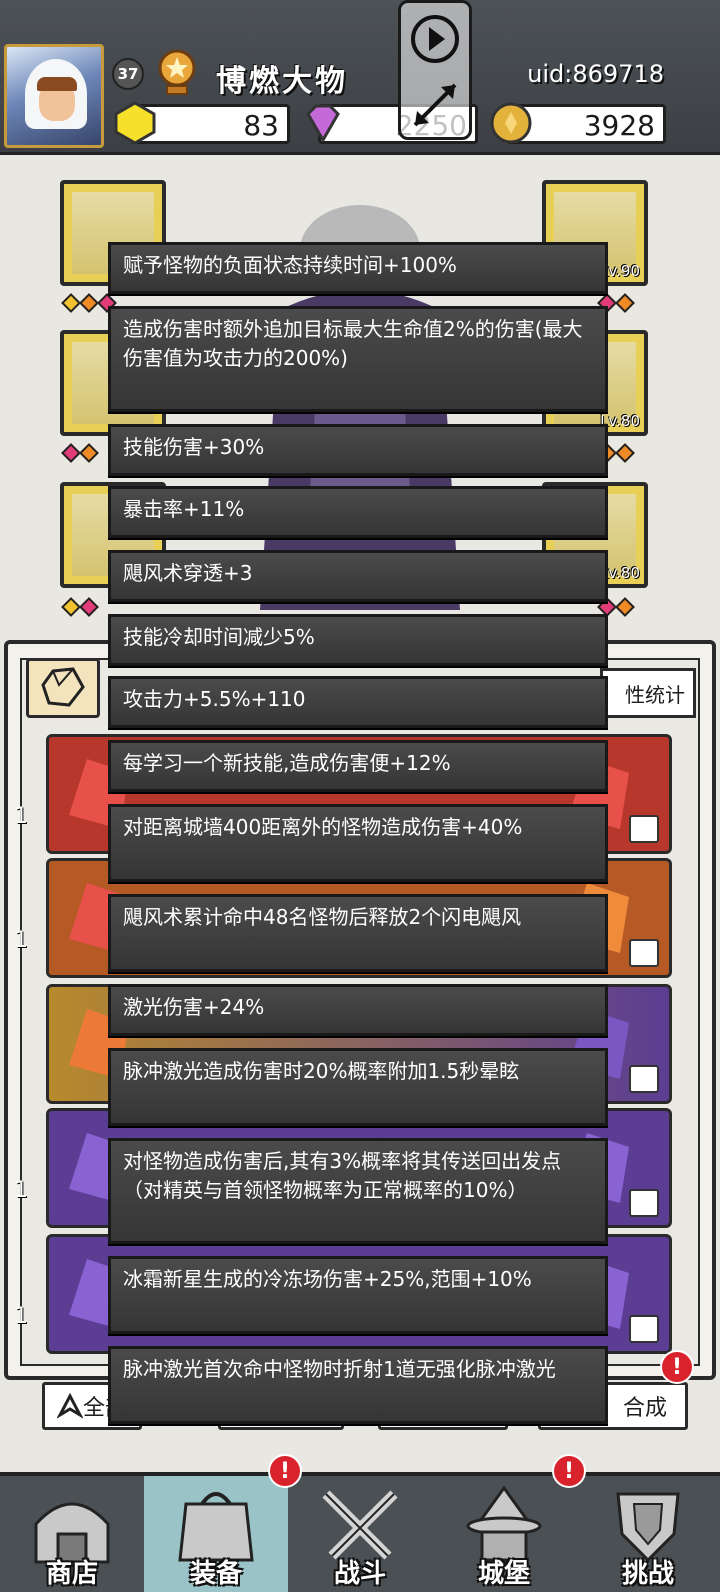  Describe the element at coordinates (177, 73) in the screenshot. I see `trophy-icon` at that location.